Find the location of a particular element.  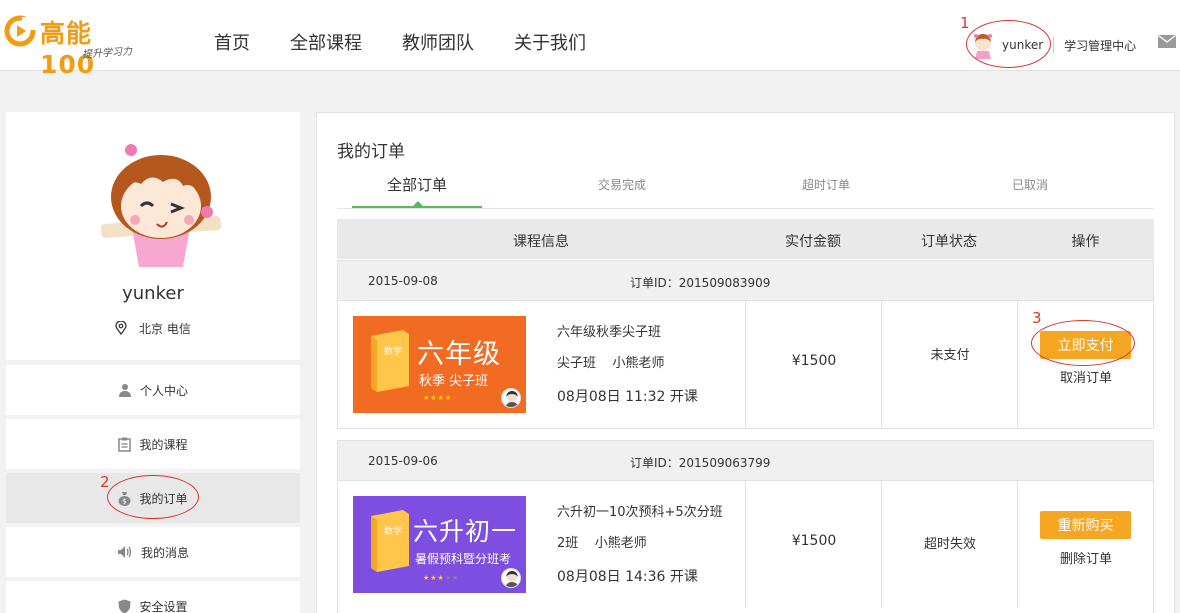

column-amount: 实付金额 is located at coordinates (813, 242).